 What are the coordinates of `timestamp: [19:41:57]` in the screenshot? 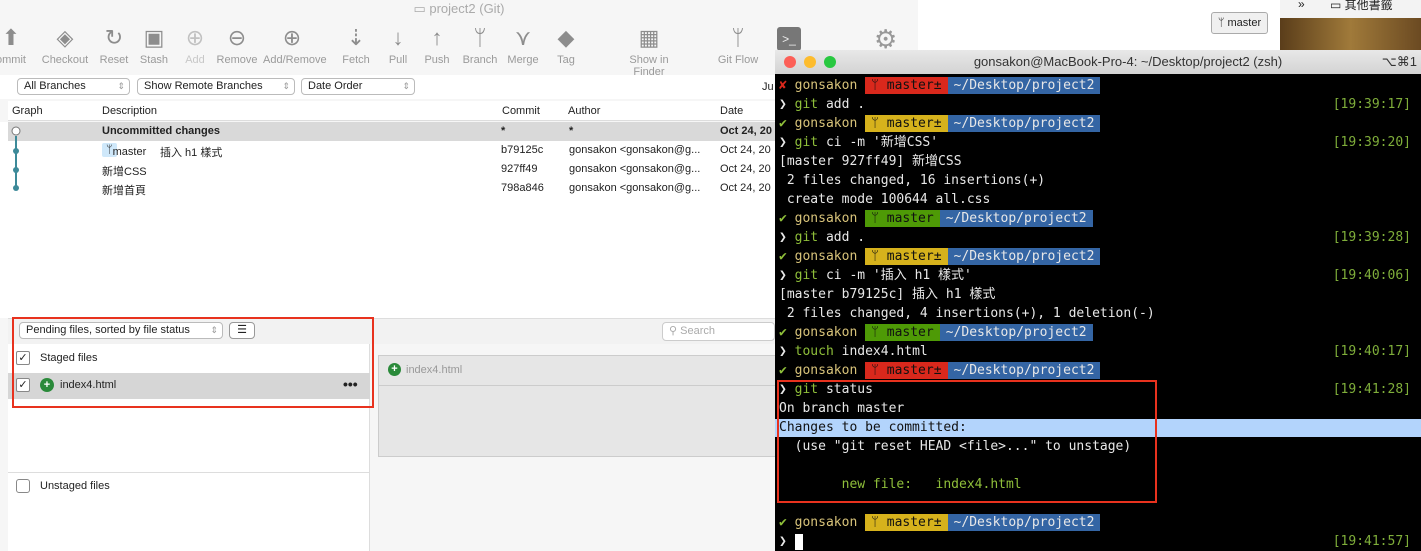 It's located at (1371, 541).